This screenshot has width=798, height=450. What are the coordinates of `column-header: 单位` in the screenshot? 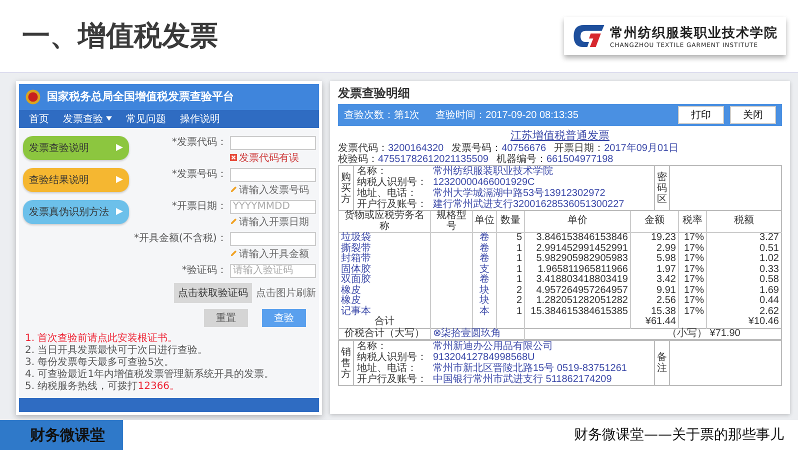 It's located at (484, 221).